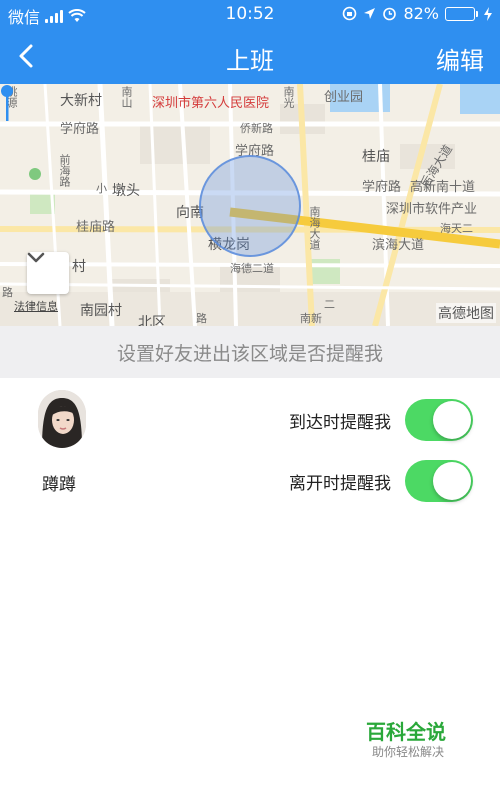 The image size is (500, 790). I want to click on avatar-image, so click(62, 419).